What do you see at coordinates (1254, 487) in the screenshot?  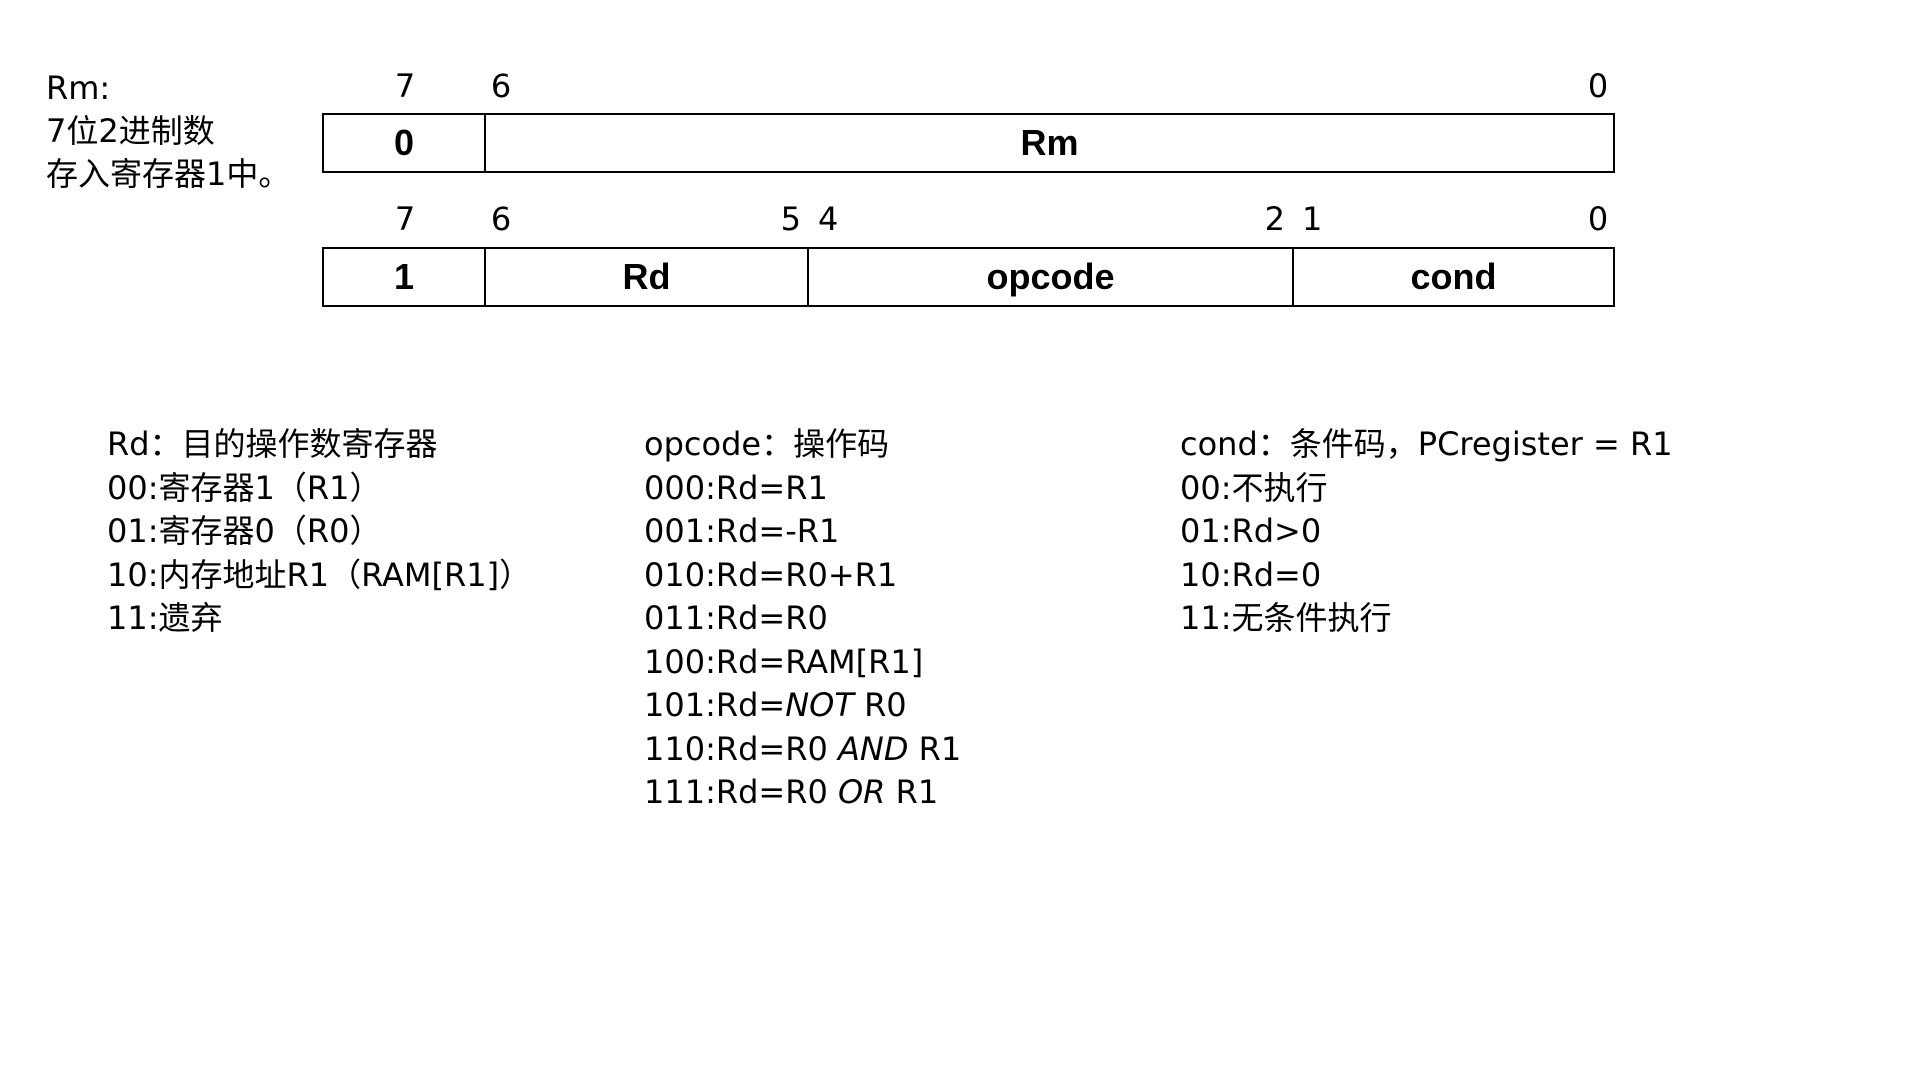 I see `cond-legend-item: 00:不执行` at bounding box center [1254, 487].